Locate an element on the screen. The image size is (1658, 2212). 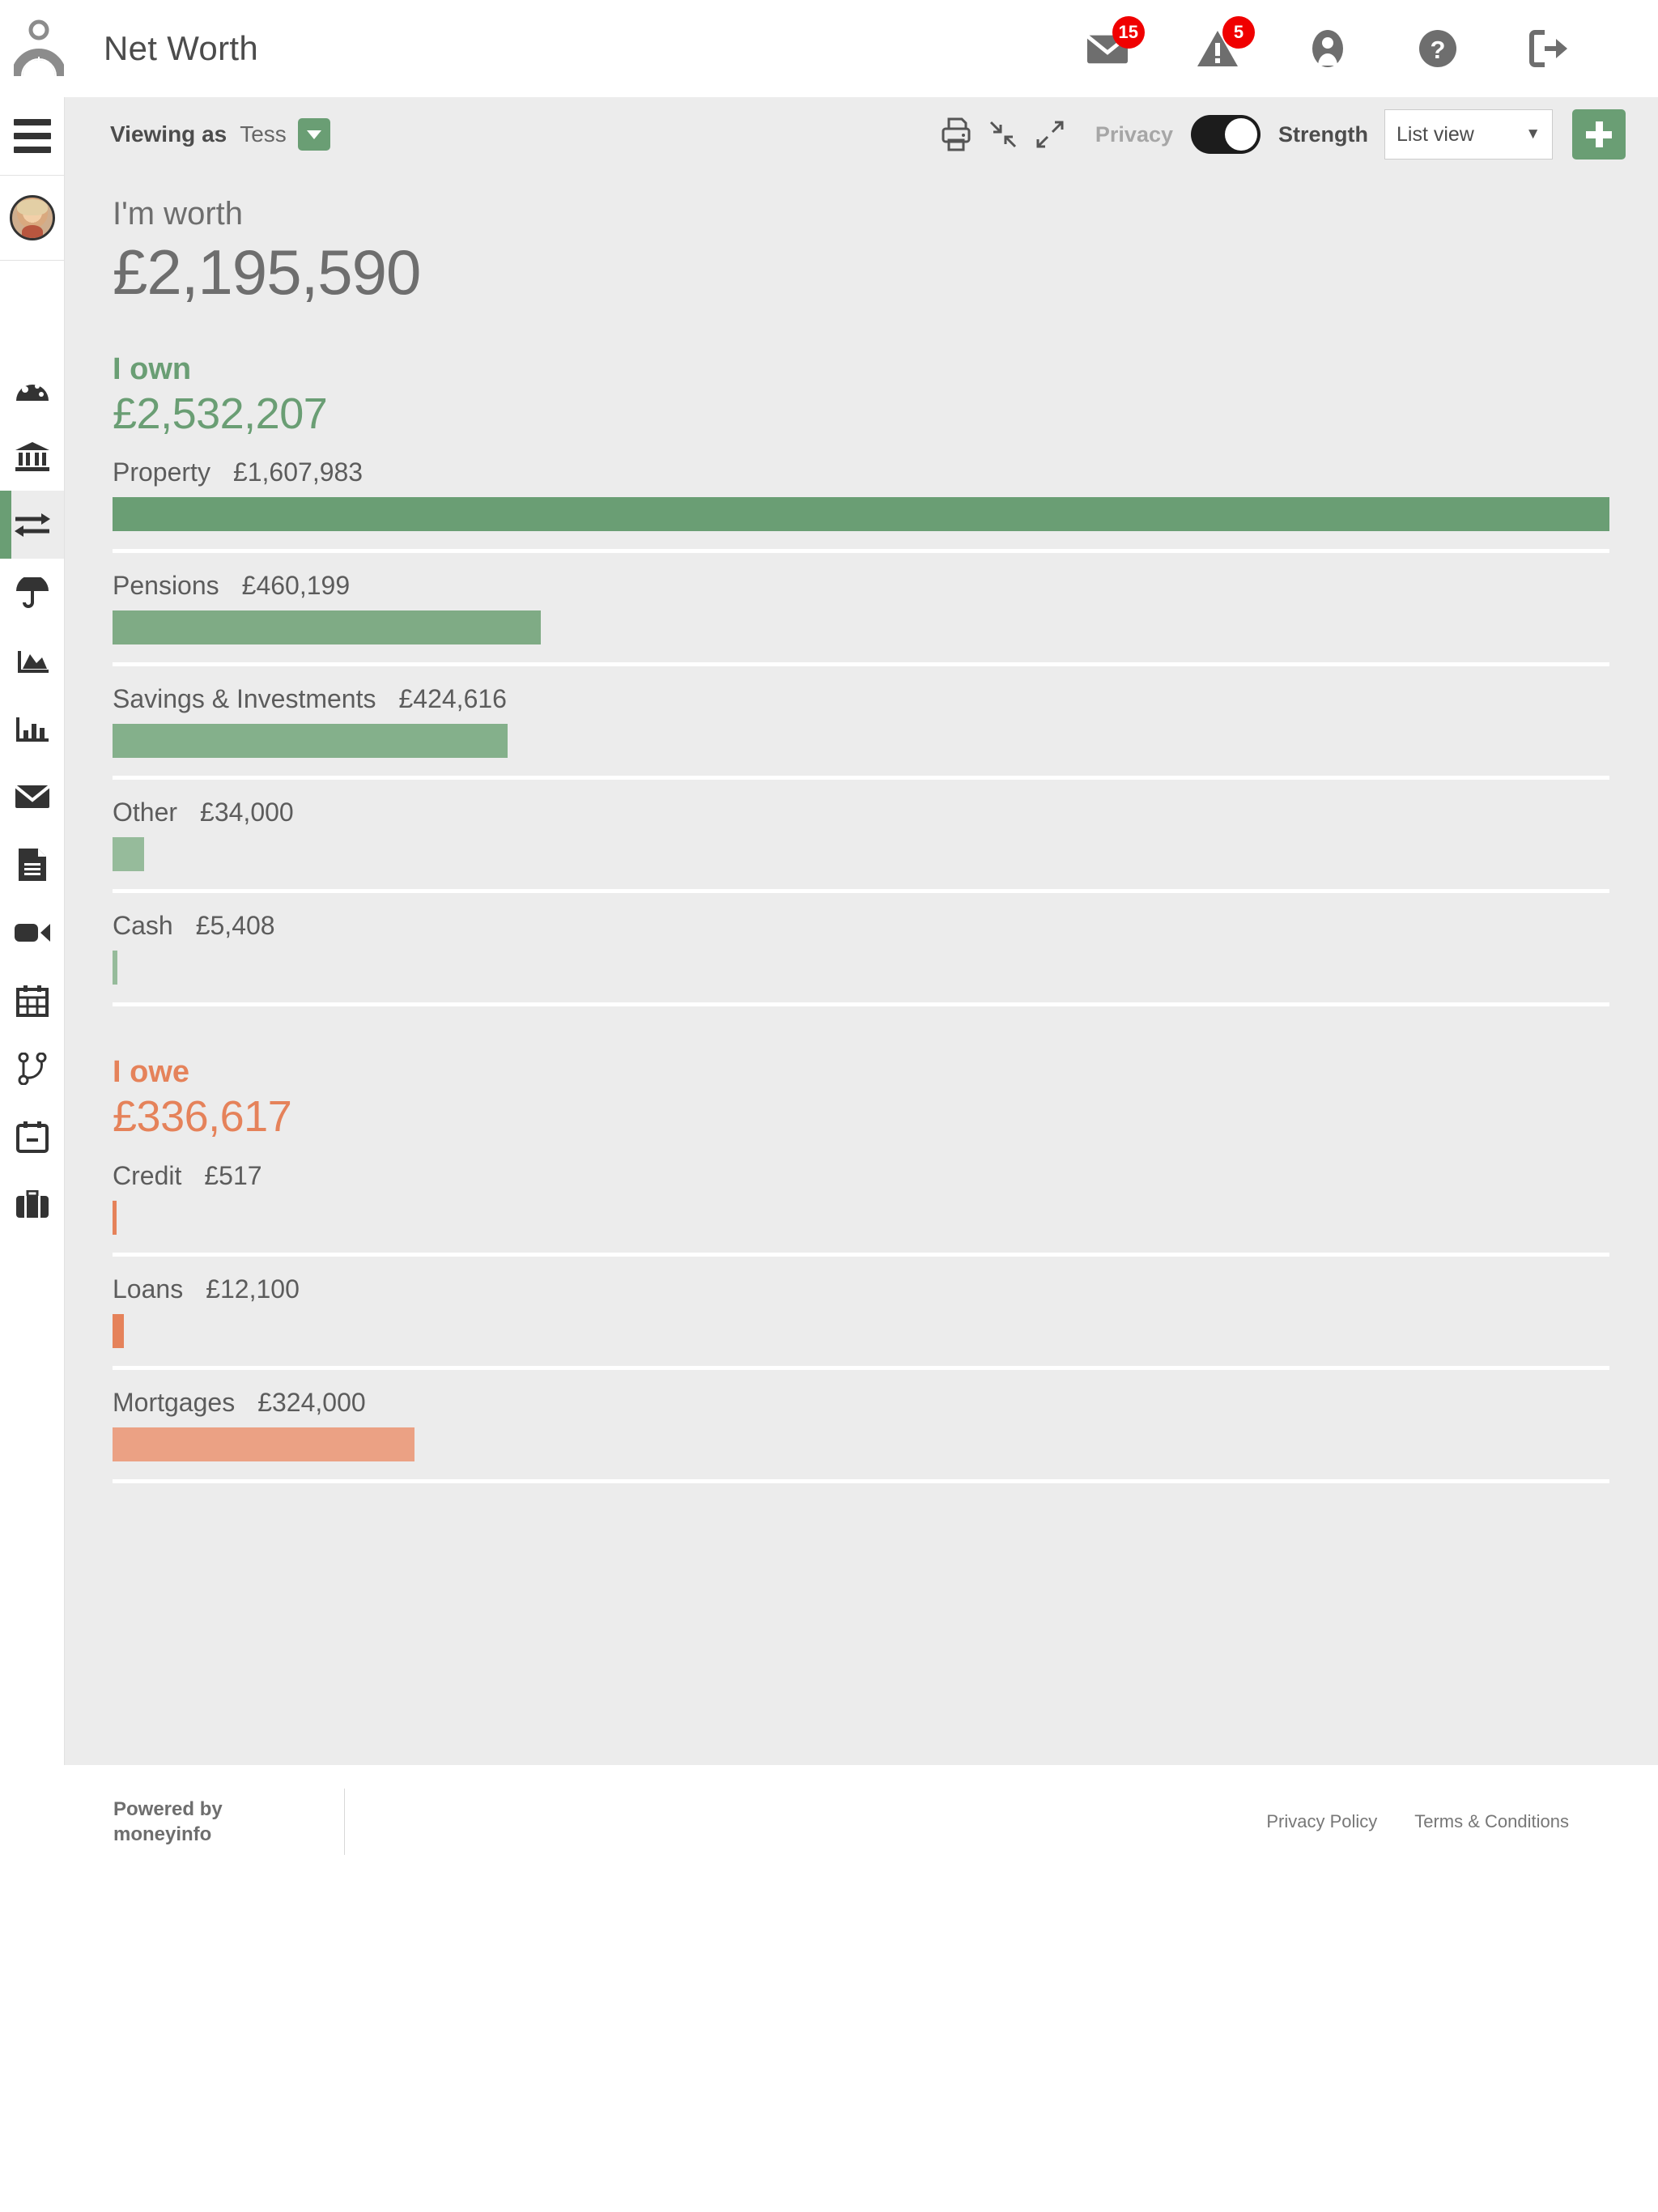
bar-category-amount: £34,000 is located at coordinates (247, 812).